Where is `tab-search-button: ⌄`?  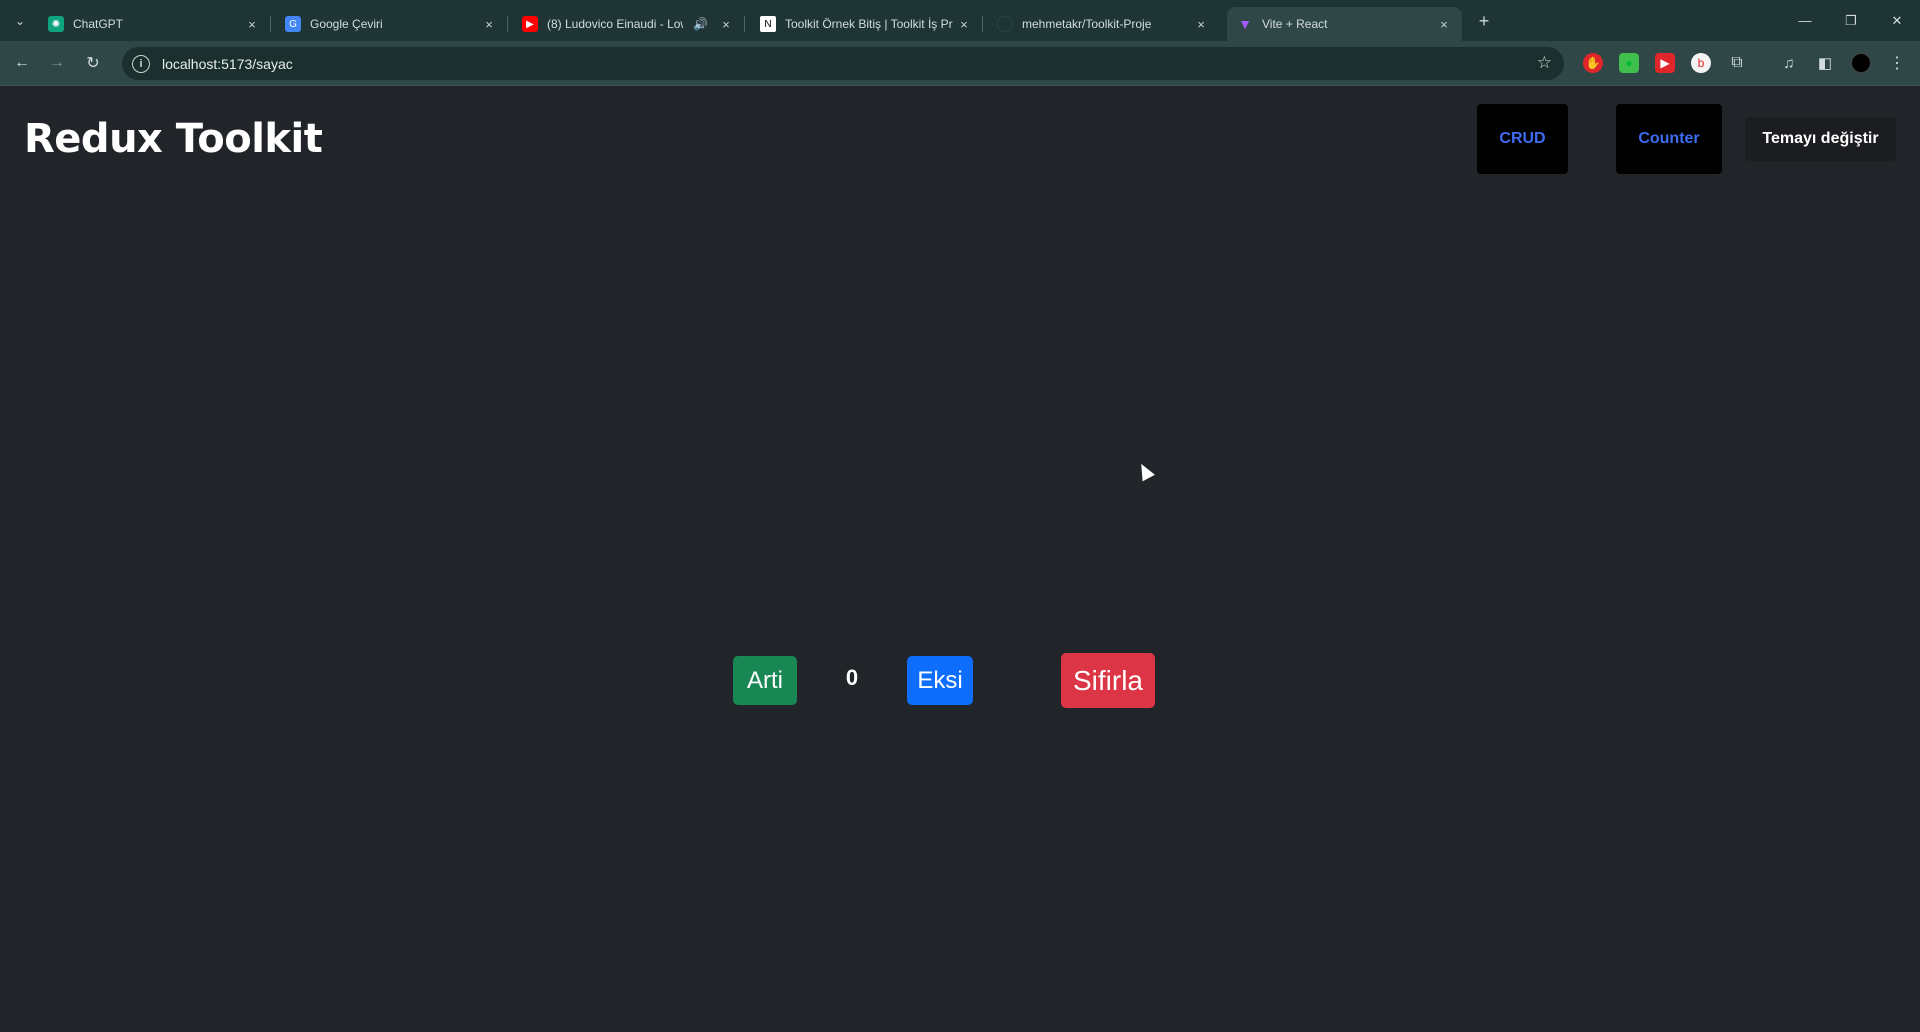 tab-search-button: ⌄ is located at coordinates (20, 21).